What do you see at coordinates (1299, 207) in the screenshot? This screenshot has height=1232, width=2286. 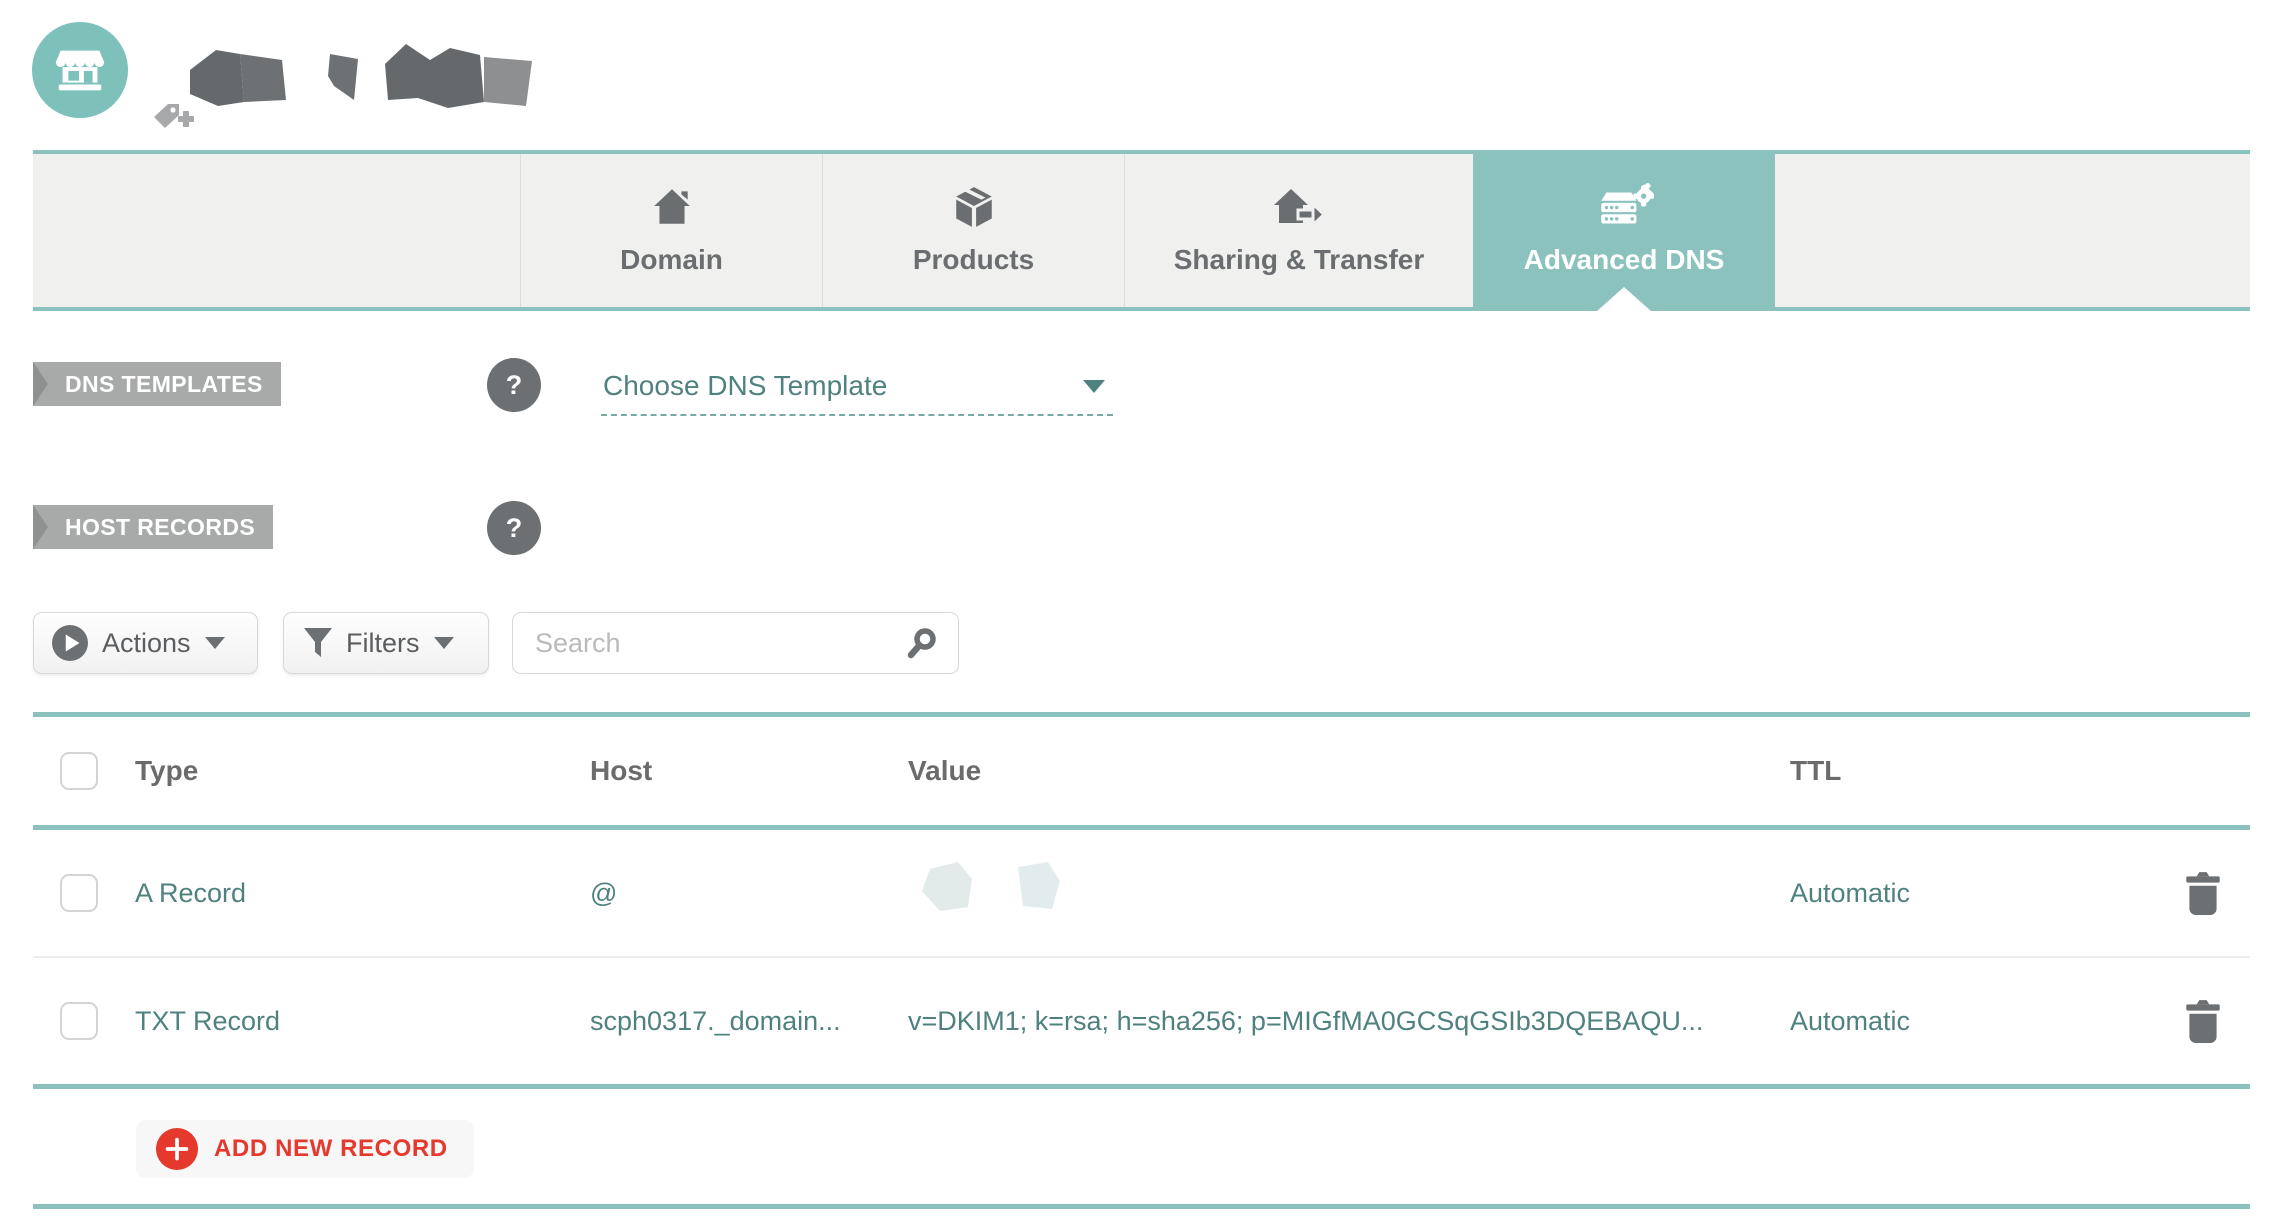 I see `house-transfer-icon` at bounding box center [1299, 207].